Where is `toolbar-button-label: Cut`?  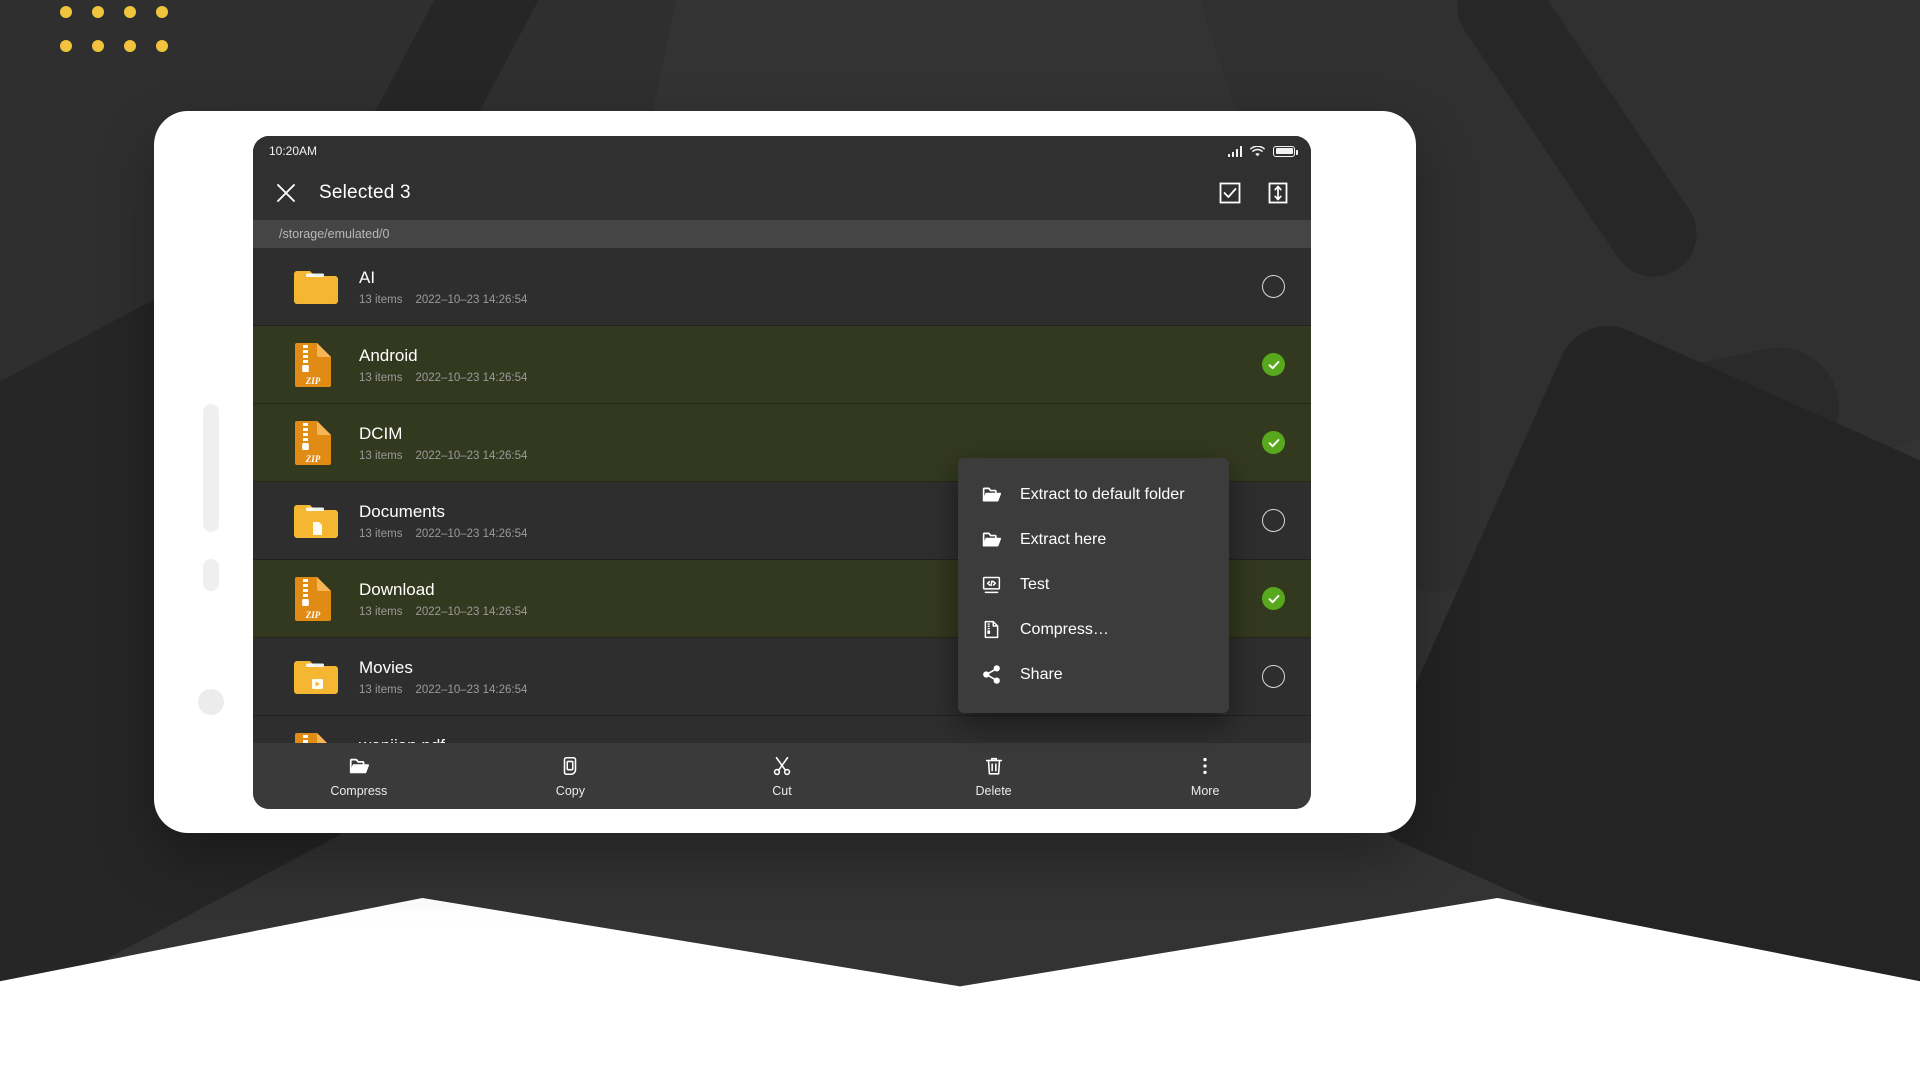
toolbar-button-label: Cut is located at coordinates (782, 790).